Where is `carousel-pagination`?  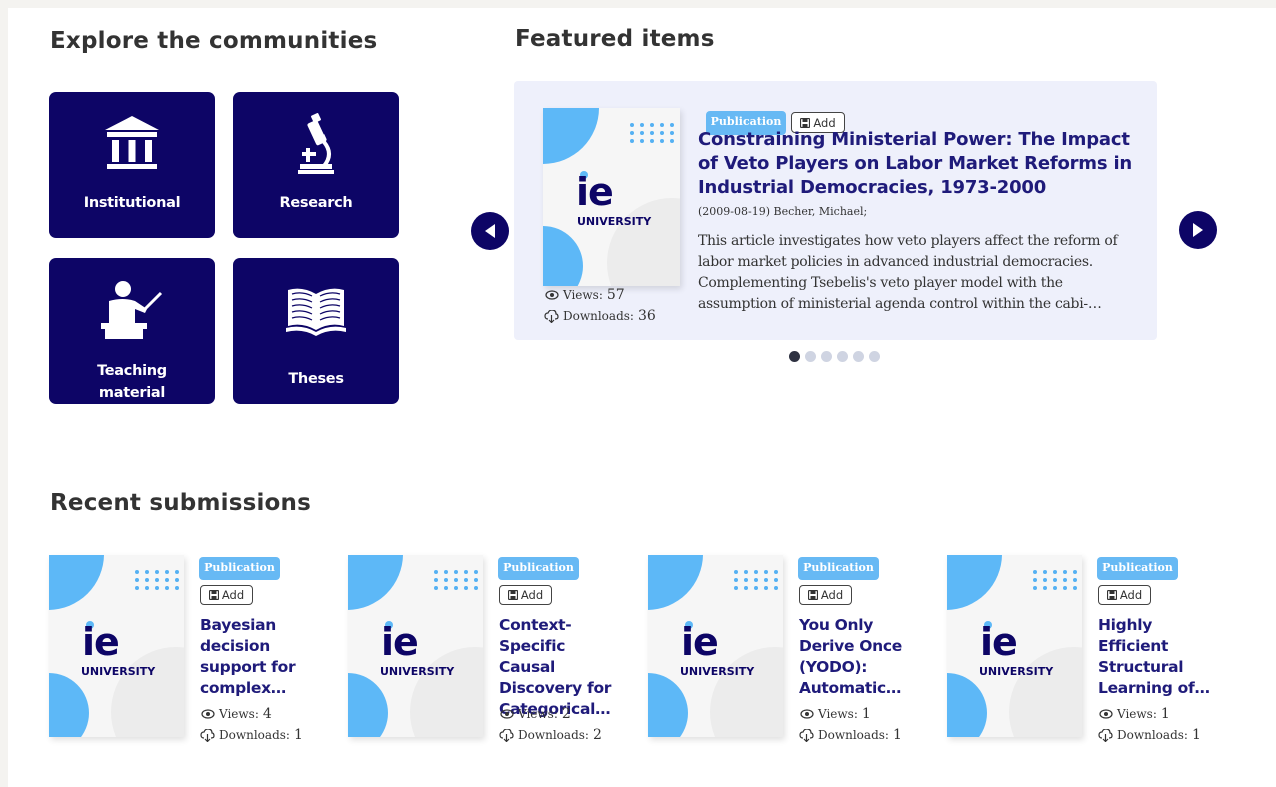
carousel-pagination is located at coordinates (834, 356).